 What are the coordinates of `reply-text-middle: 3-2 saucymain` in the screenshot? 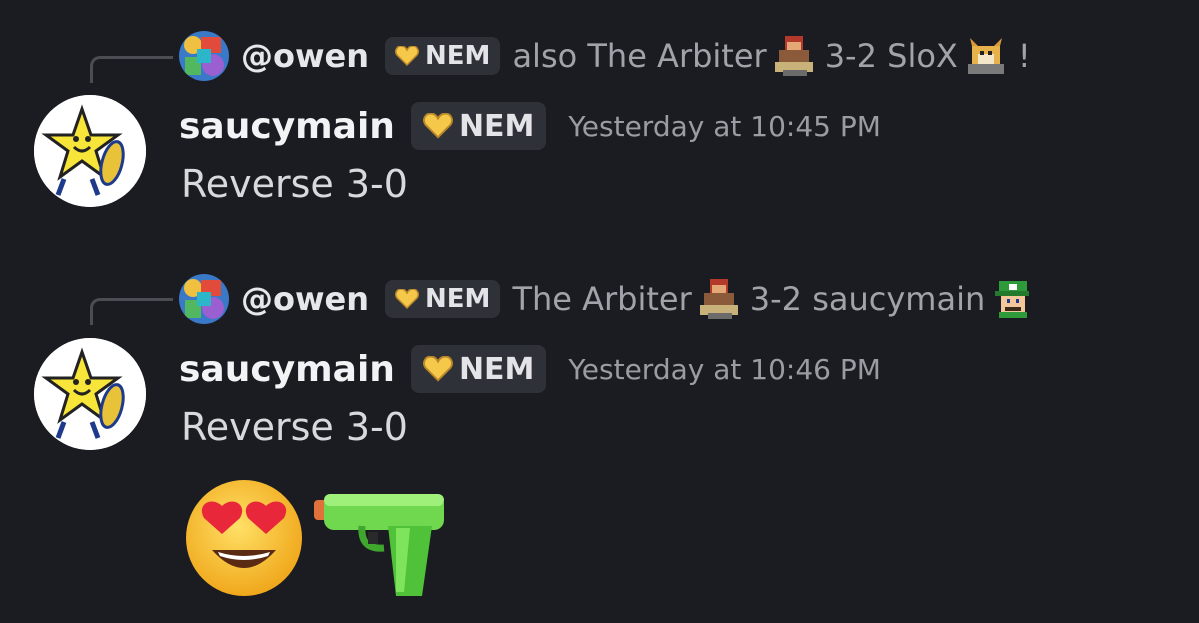 It's located at (867, 299).